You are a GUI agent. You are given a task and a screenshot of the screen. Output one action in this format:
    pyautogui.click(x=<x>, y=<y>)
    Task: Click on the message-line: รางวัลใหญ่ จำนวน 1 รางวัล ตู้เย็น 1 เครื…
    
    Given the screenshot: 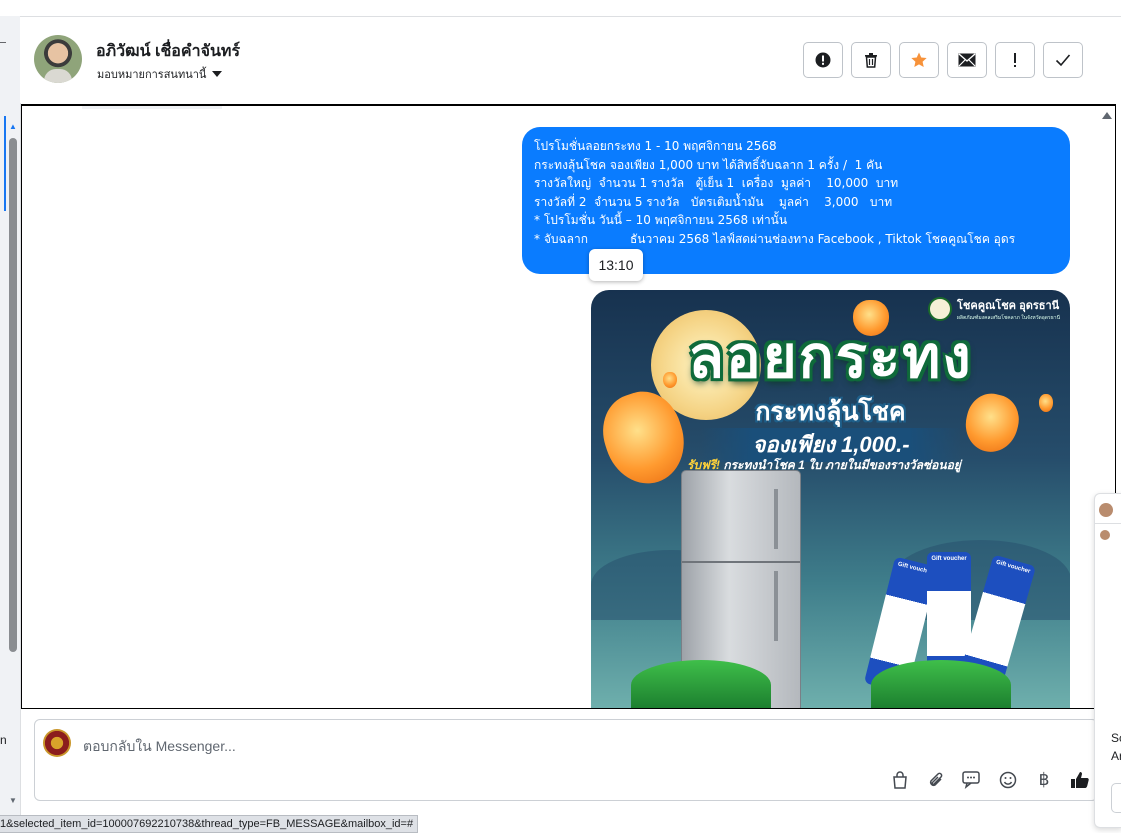 What is the action you would take?
    pyautogui.click(x=716, y=183)
    